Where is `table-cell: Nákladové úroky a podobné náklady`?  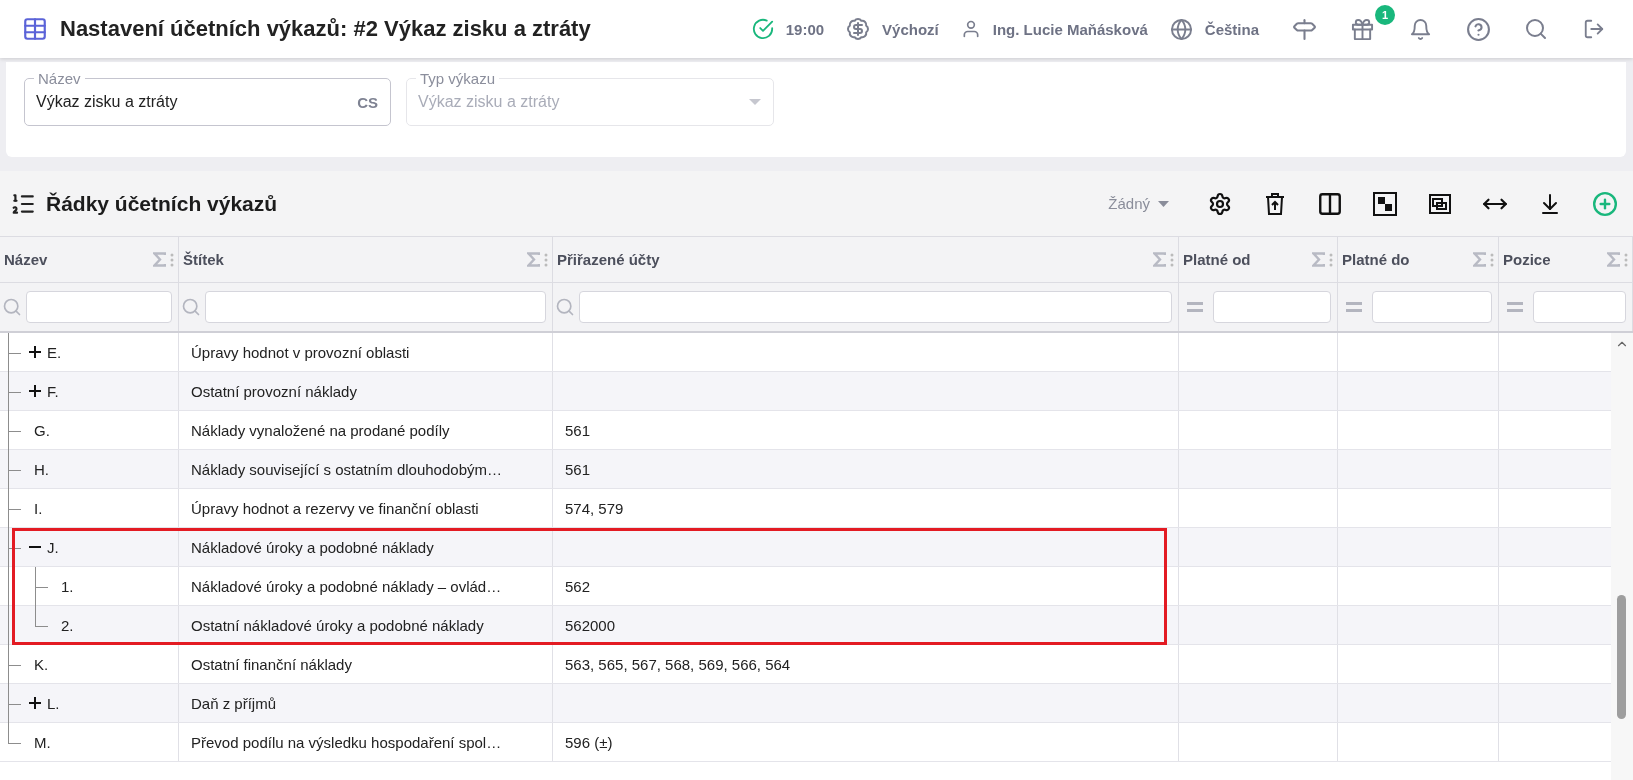
table-cell: Nákladové úroky a podobné náklady is located at coordinates (366, 547).